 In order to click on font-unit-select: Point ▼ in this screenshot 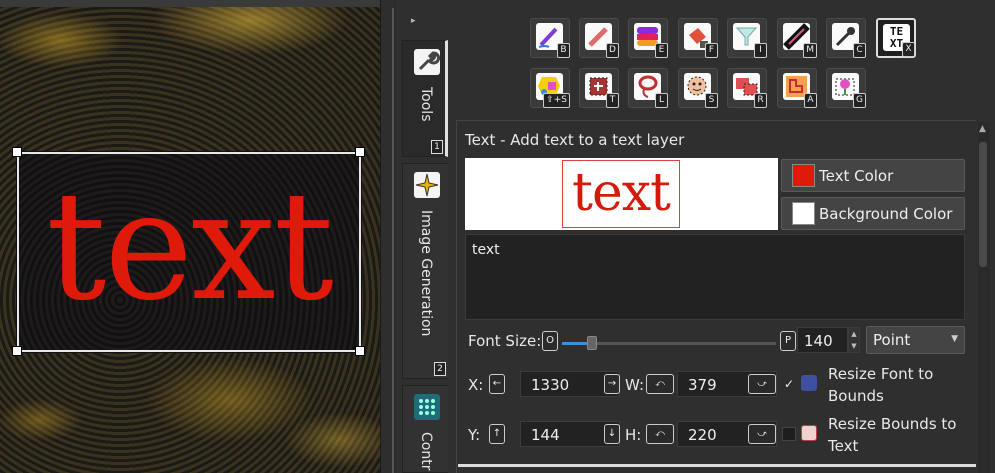, I will do `click(915, 340)`.